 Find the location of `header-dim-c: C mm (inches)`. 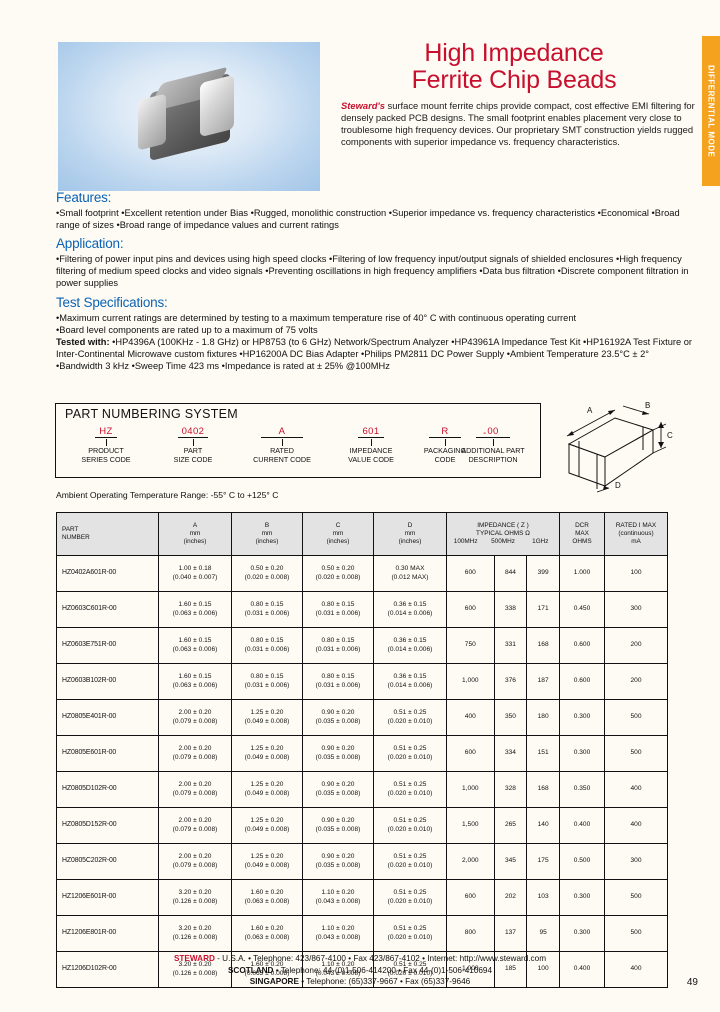

header-dim-c: C mm (inches) is located at coordinates (338, 534).